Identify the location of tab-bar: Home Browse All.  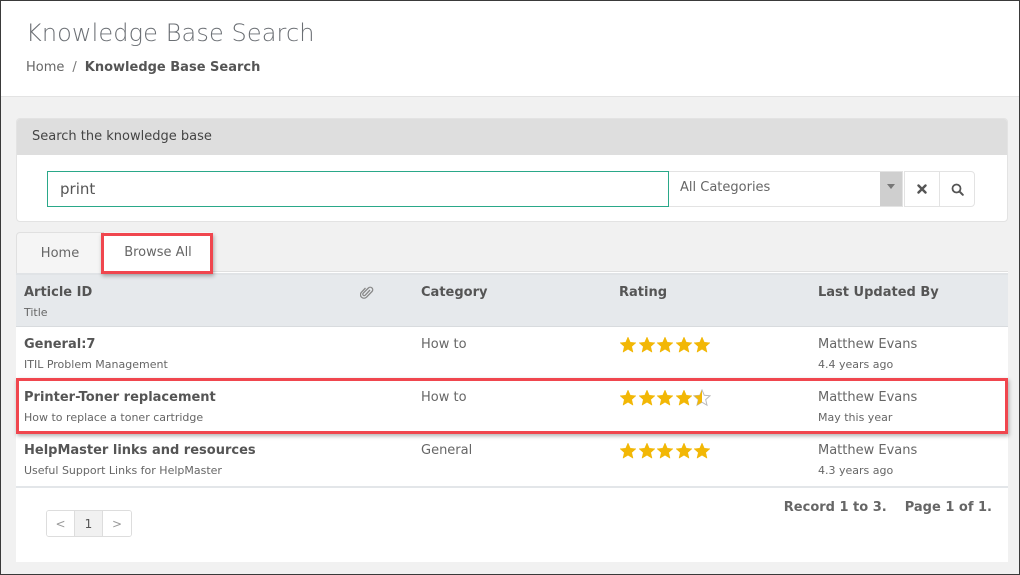
(512, 252).